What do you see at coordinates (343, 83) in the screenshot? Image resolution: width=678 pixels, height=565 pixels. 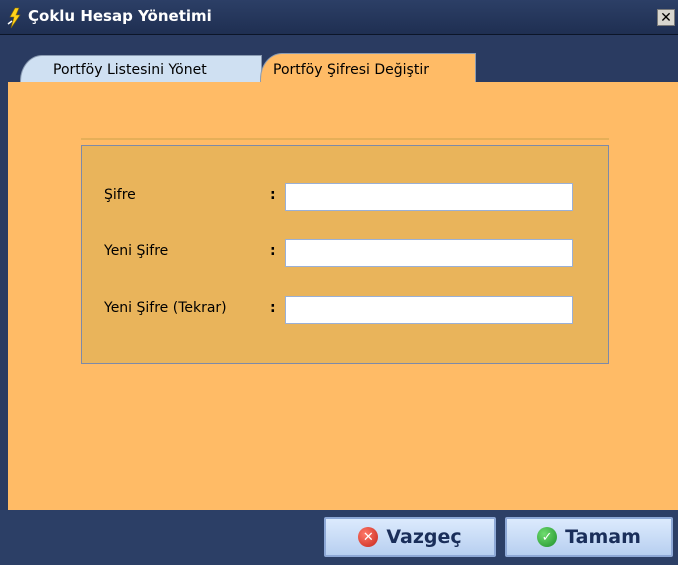 I see `tab-underline` at bounding box center [343, 83].